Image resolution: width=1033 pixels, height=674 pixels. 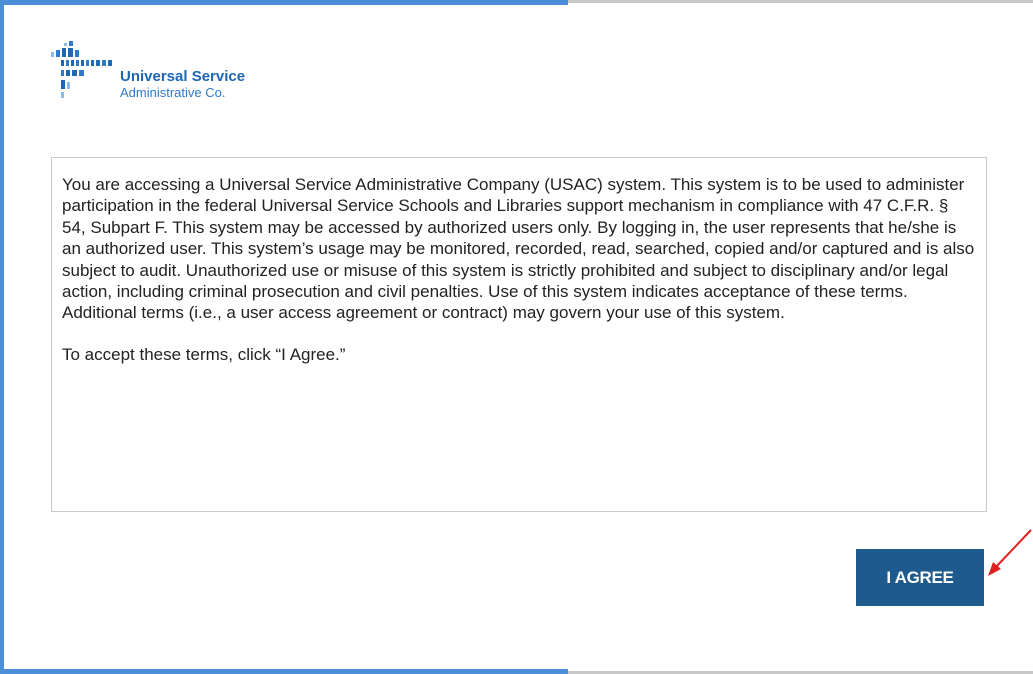 What do you see at coordinates (173, 92) in the screenshot?
I see `logo-subtitle: Administrative Co.` at bounding box center [173, 92].